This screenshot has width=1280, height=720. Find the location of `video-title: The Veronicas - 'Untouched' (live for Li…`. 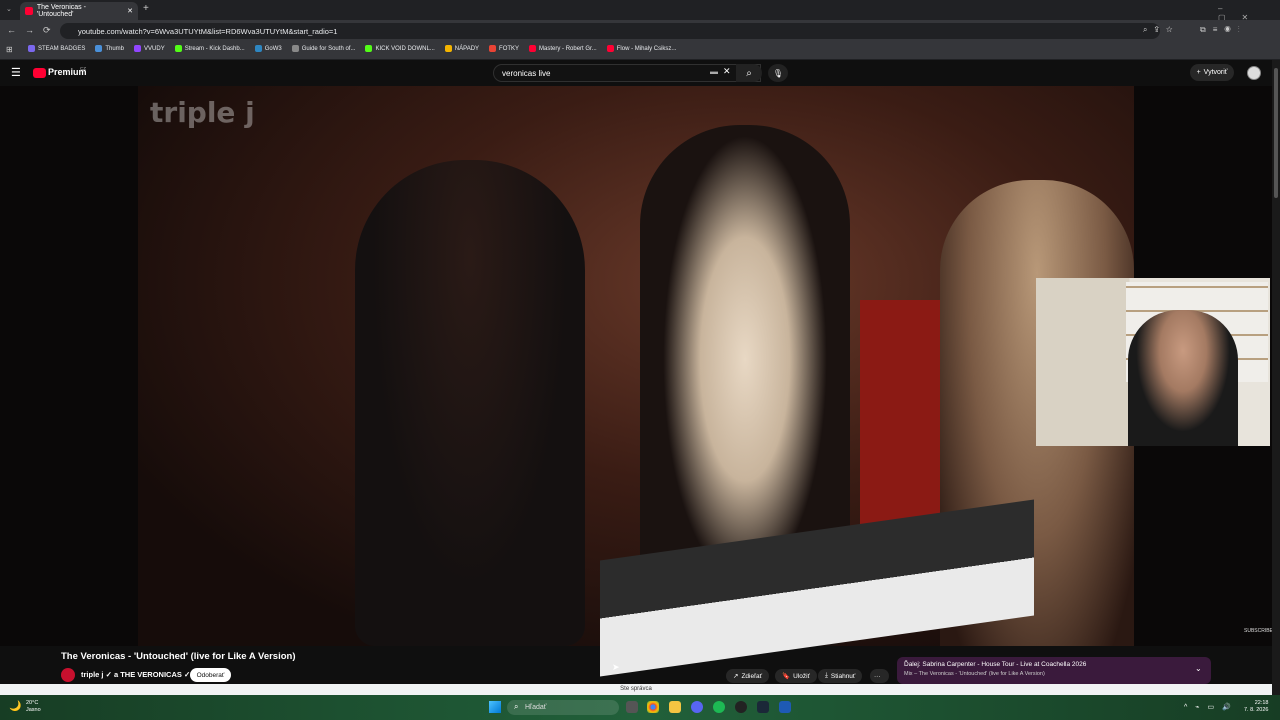

video-title: The Veronicas - 'Untouched' (live for Li… is located at coordinates (178, 656).